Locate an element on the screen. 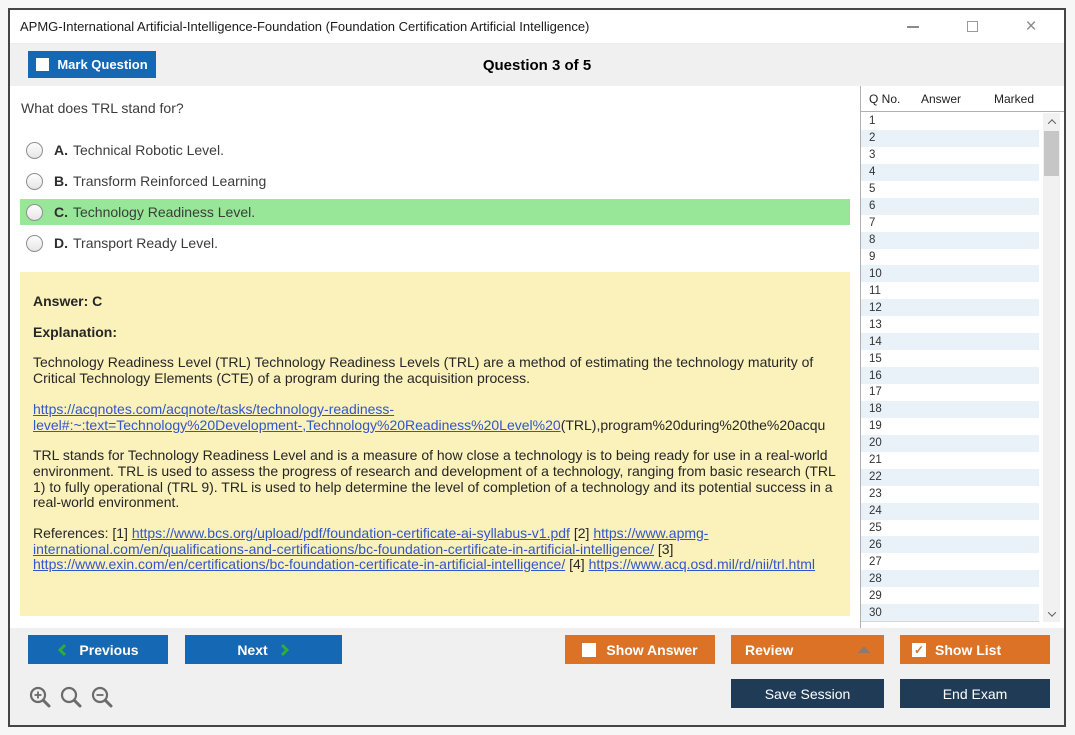  question-list-row: 14 is located at coordinates (950, 342).